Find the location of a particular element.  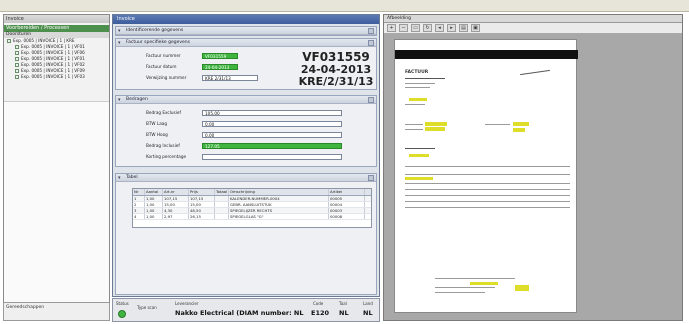

signature-scribble is located at coordinates (535, 72).